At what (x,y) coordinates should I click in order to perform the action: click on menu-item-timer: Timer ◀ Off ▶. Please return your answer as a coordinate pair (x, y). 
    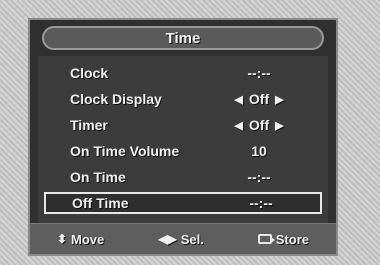
    Looking at the image, I should click on (183, 125).